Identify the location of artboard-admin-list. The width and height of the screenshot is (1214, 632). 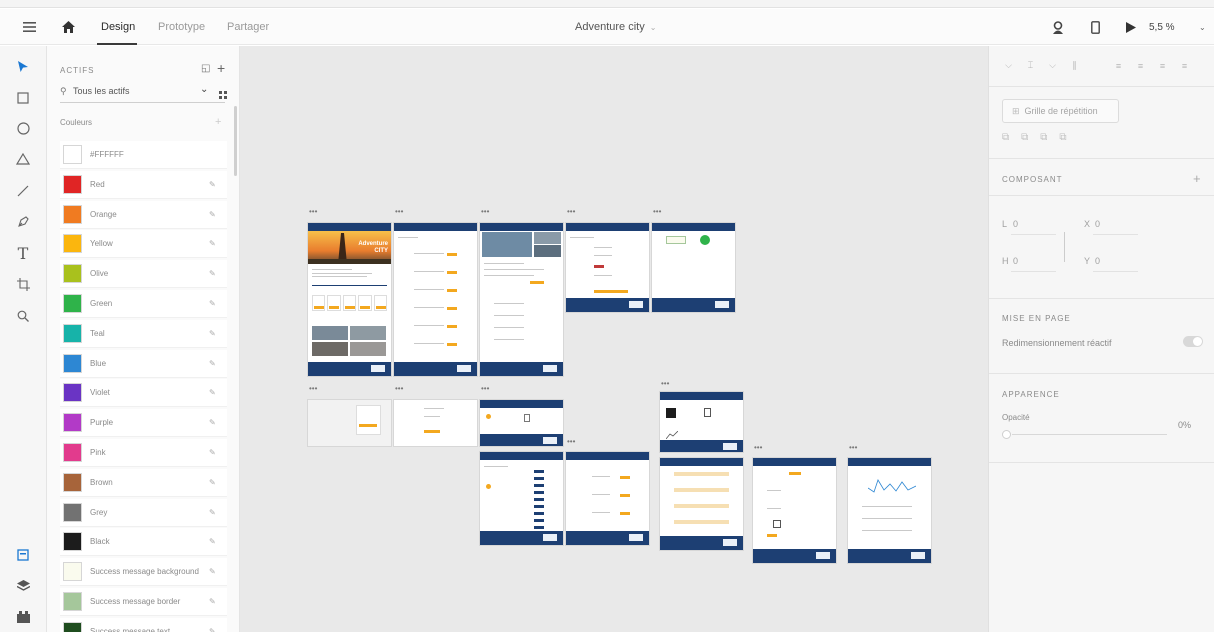
(701, 504).